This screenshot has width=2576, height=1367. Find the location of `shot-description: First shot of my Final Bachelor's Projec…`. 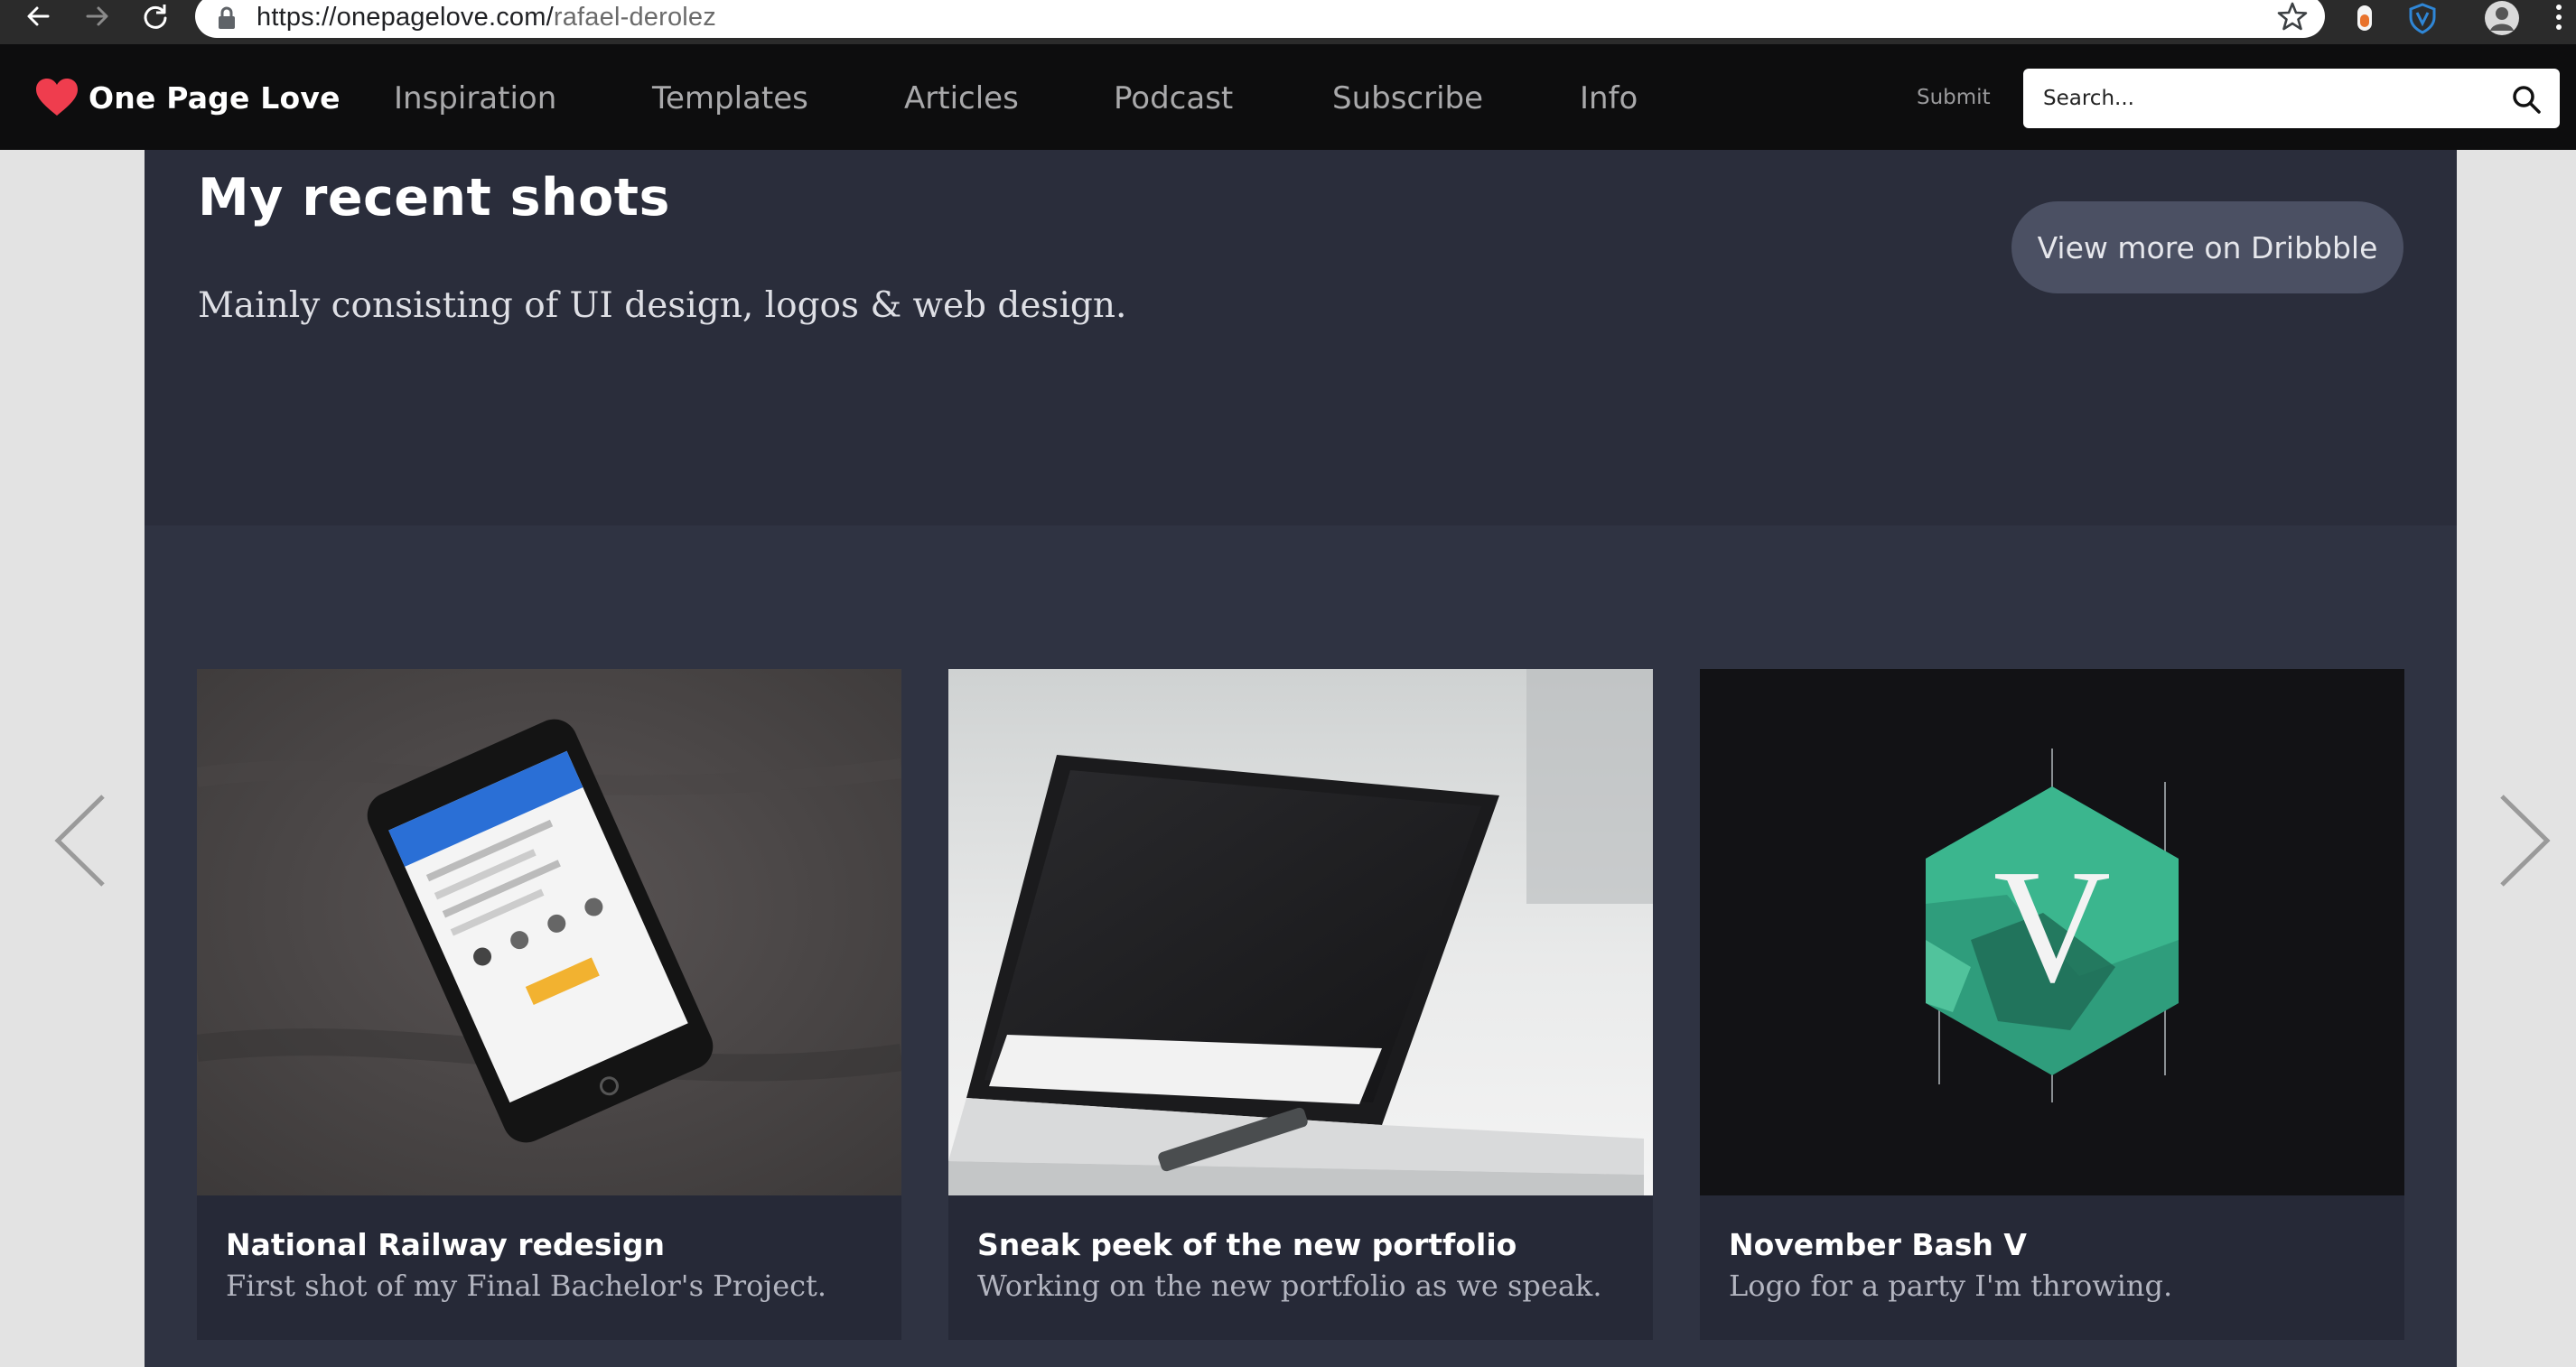

shot-description: First shot of my Final Bachelor's Projec… is located at coordinates (526, 1286).